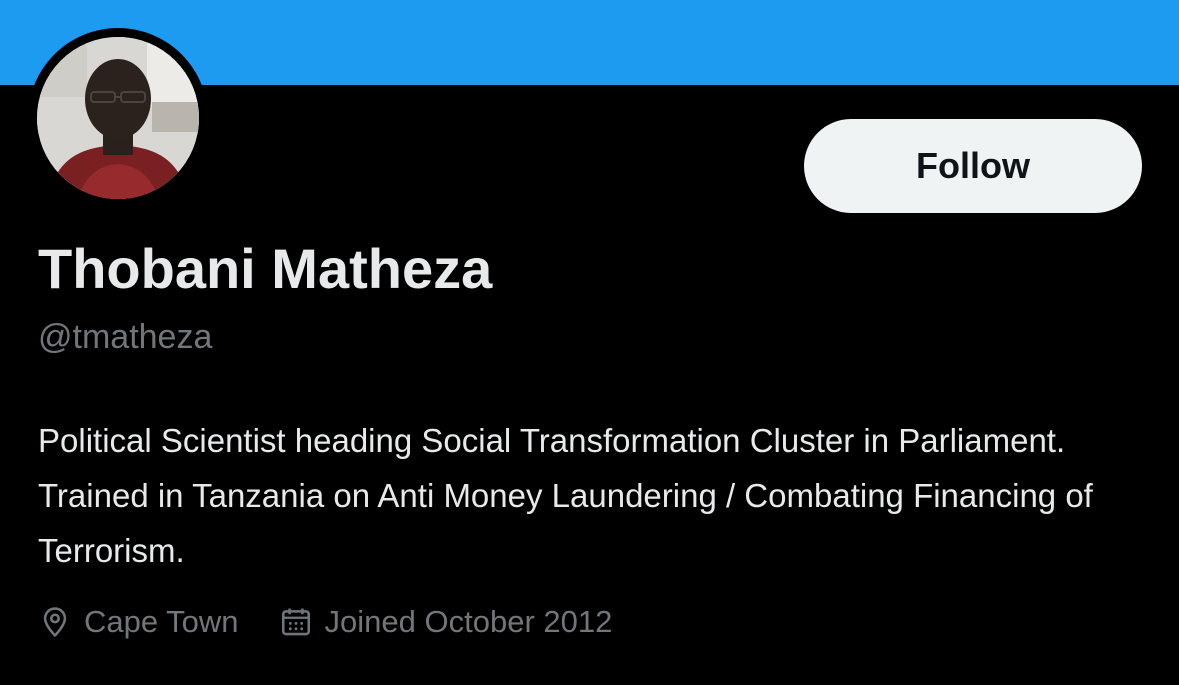 This screenshot has height=685, width=1179. I want to click on avatar-container, so click(118, 118).